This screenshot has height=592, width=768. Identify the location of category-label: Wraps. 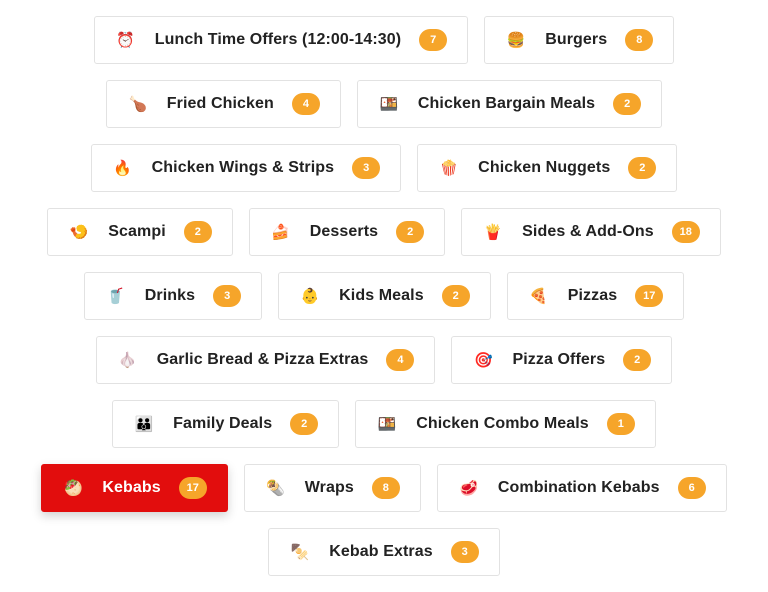
(329, 487).